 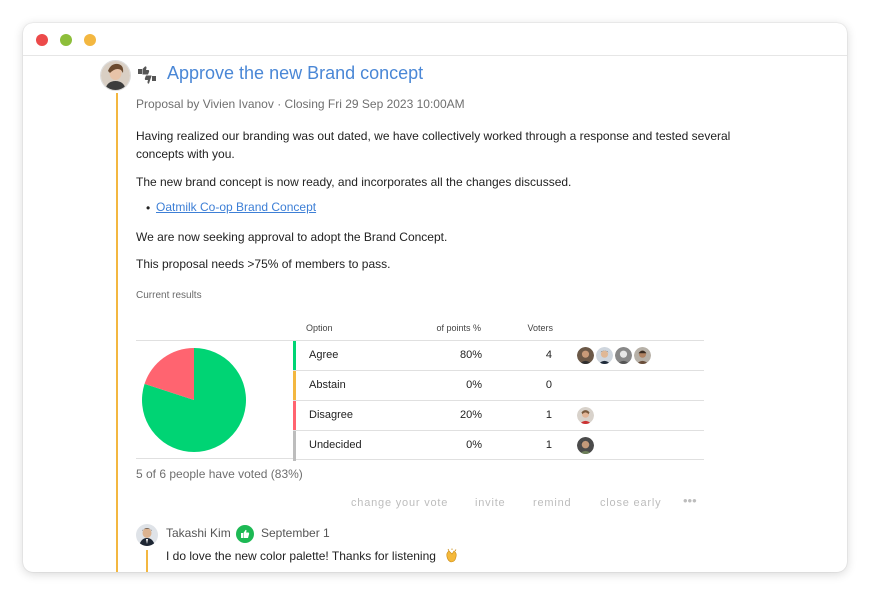 I want to click on results-row-undecided: Undecided 0% 1, so click(x=498, y=445).